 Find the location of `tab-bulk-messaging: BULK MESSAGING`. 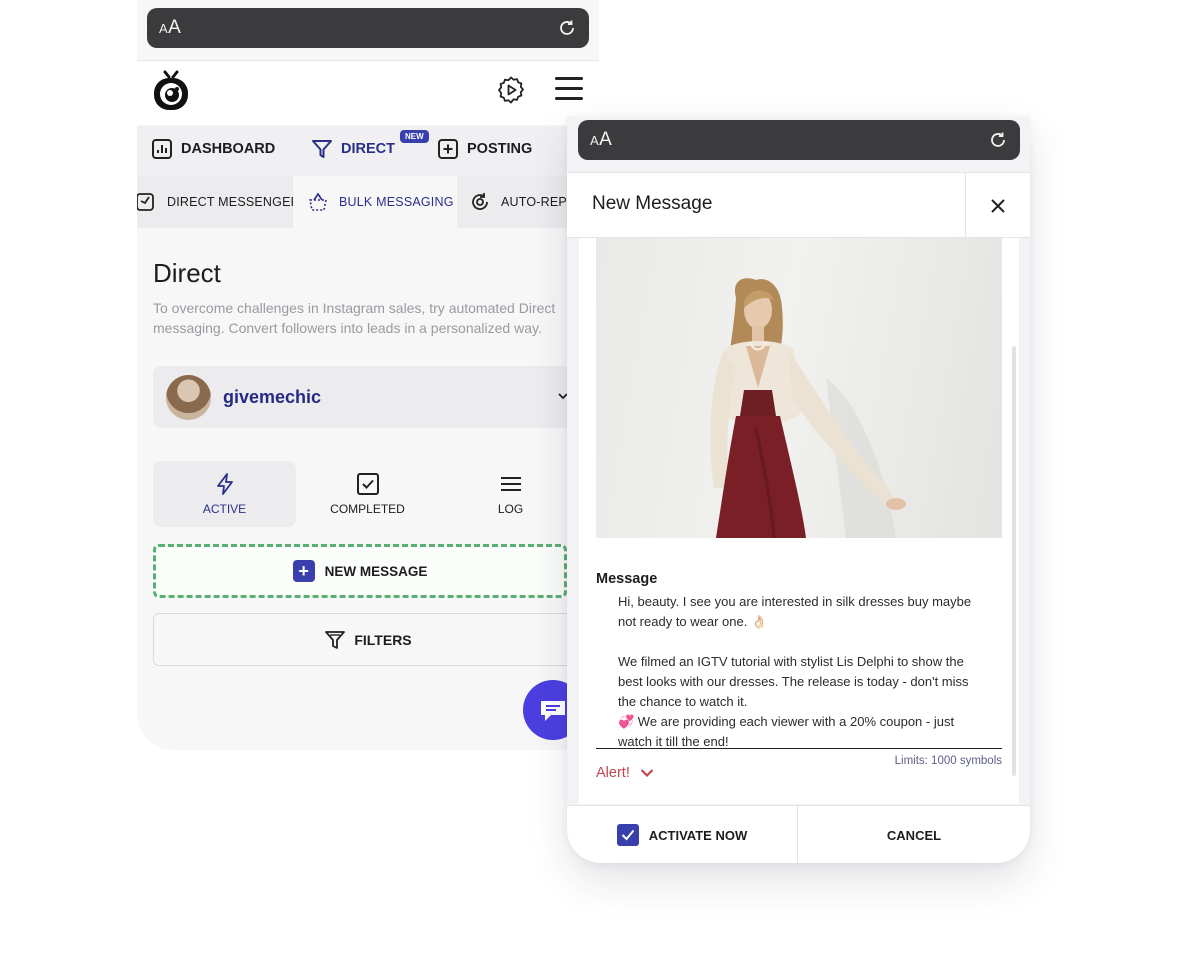

tab-bulk-messaging: BULK MESSAGING is located at coordinates (375, 202).